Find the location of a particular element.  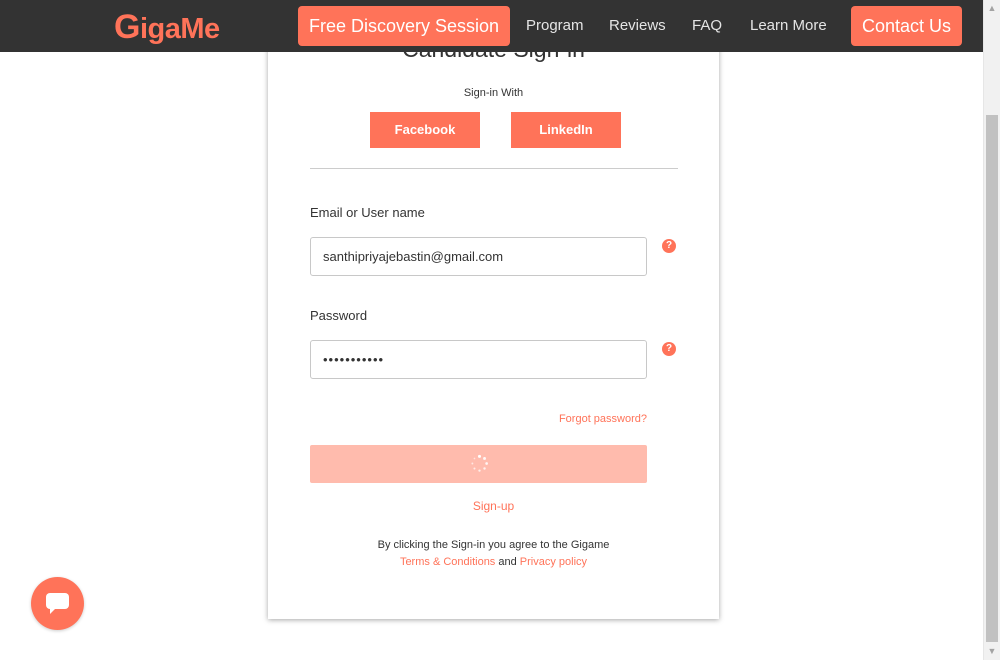

divider is located at coordinates (494, 168).